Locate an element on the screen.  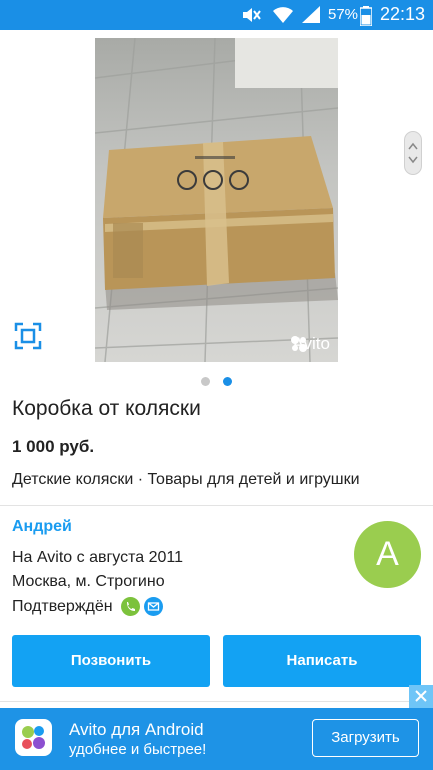
listing-price: 1 000 руб. is located at coordinates (53, 446).